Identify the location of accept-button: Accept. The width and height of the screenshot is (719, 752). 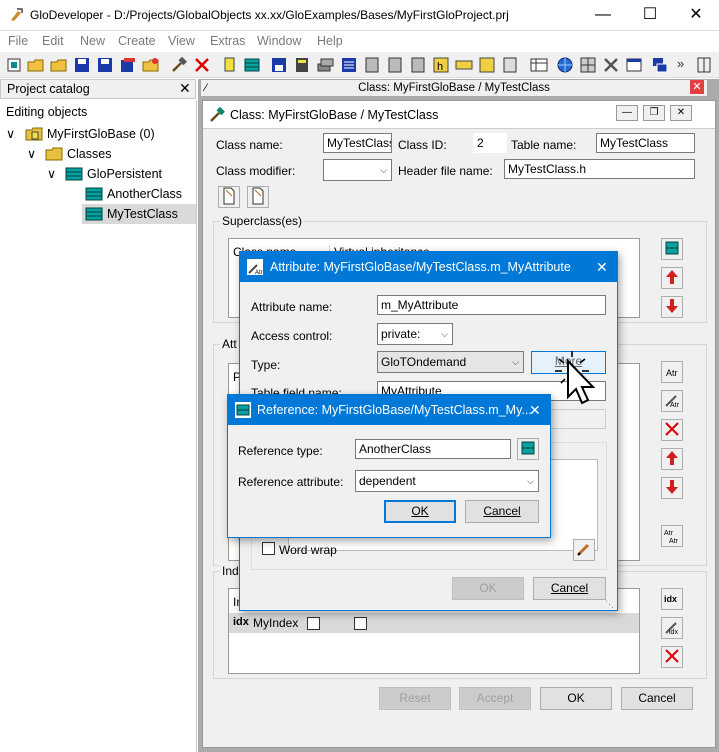
(495, 698).